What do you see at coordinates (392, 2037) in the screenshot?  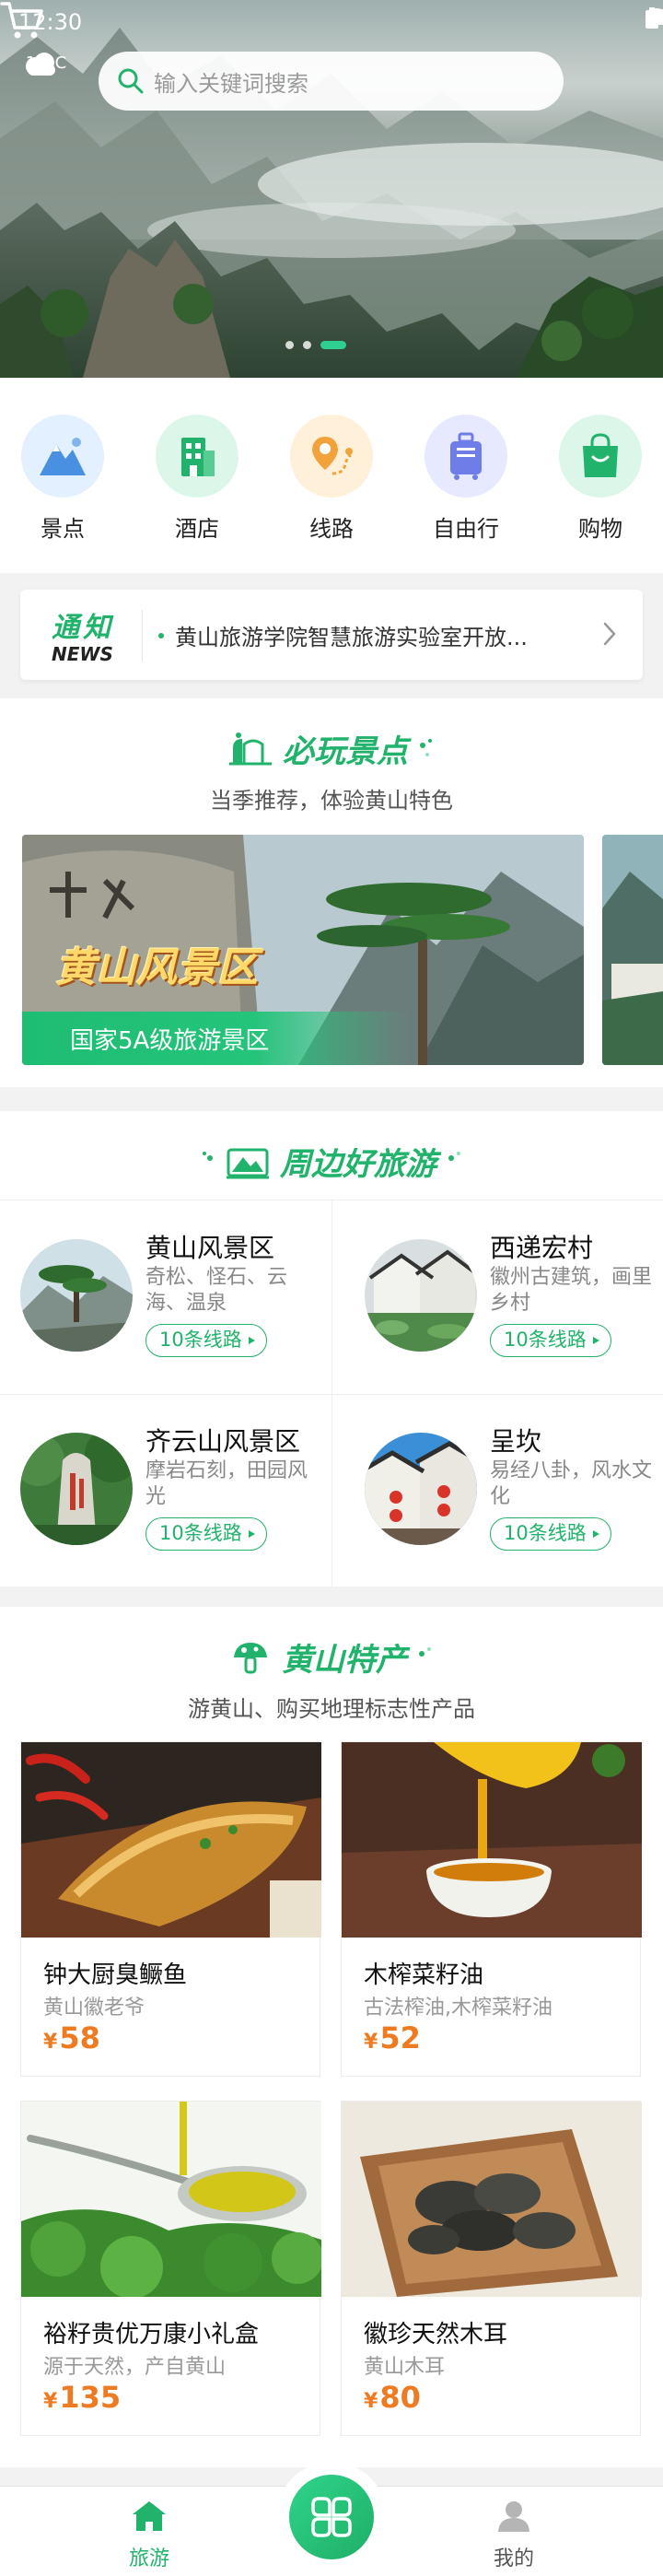 I see `product-price: ¥52` at bounding box center [392, 2037].